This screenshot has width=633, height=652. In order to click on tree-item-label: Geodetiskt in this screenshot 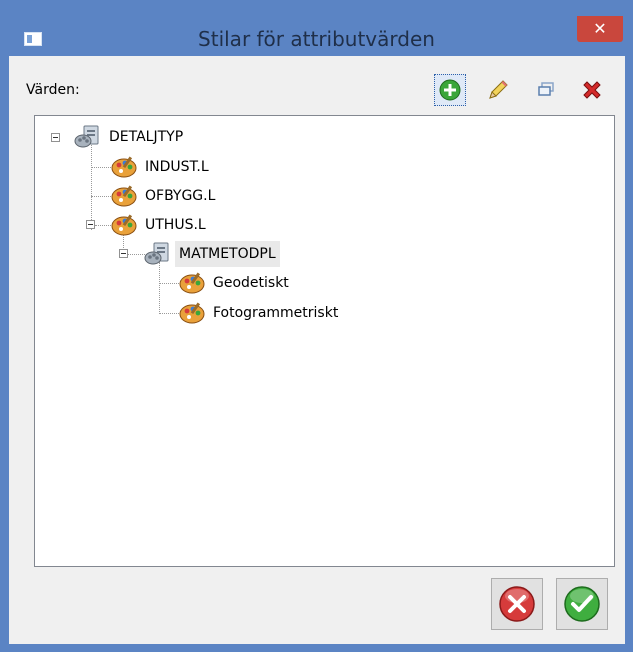, I will do `click(251, 283)`.